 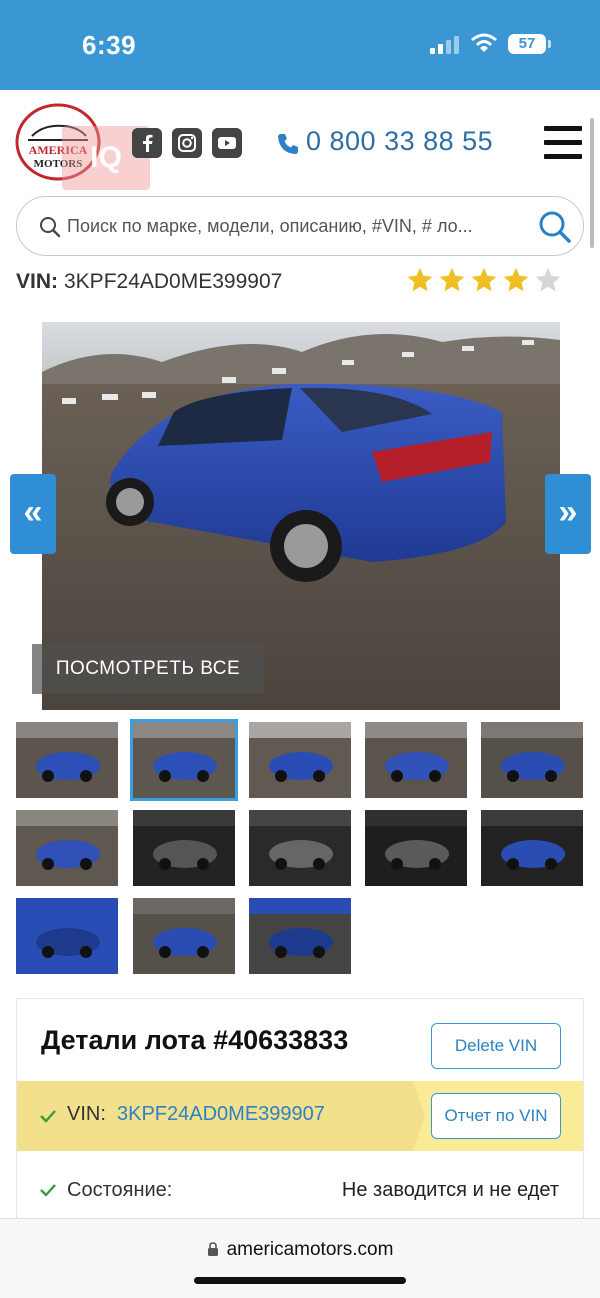 I want to click on details-vin-link: 3KPF24AD0ME399907, so click(x=221, y=1114).